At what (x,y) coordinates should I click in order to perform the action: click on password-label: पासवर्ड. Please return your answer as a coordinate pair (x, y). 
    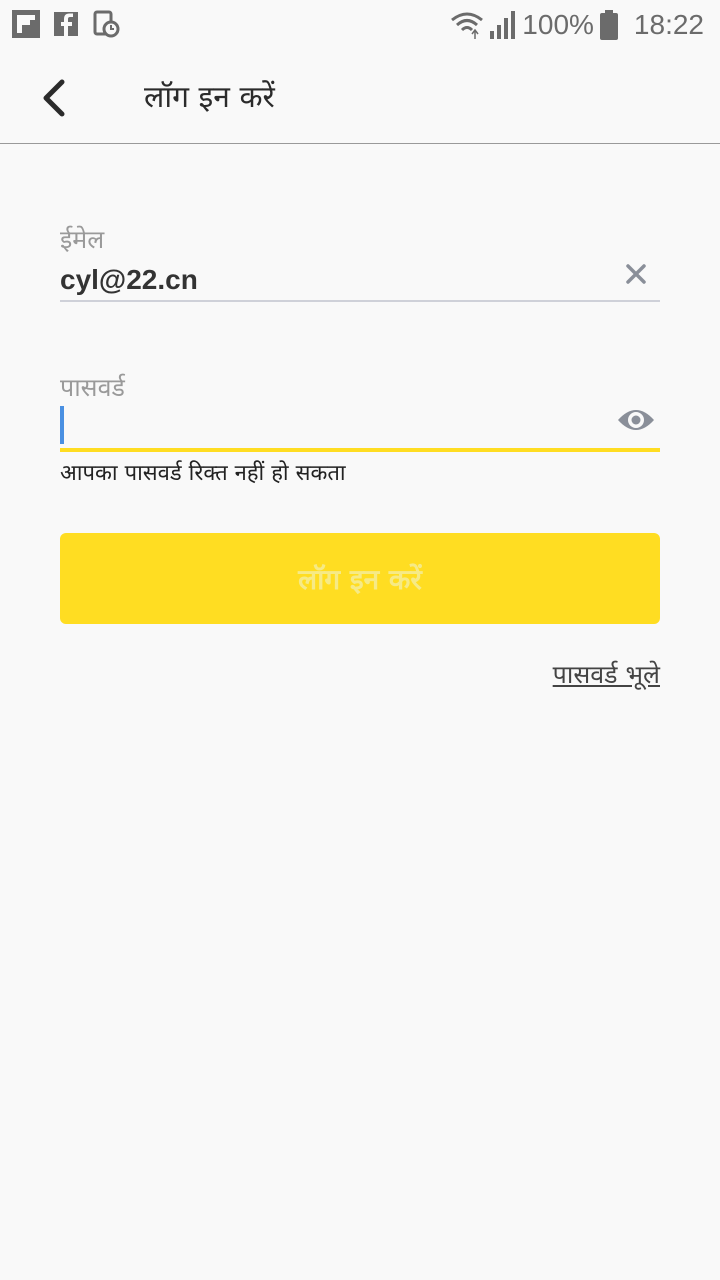
    Looking at the image, I should click on (92, 387).